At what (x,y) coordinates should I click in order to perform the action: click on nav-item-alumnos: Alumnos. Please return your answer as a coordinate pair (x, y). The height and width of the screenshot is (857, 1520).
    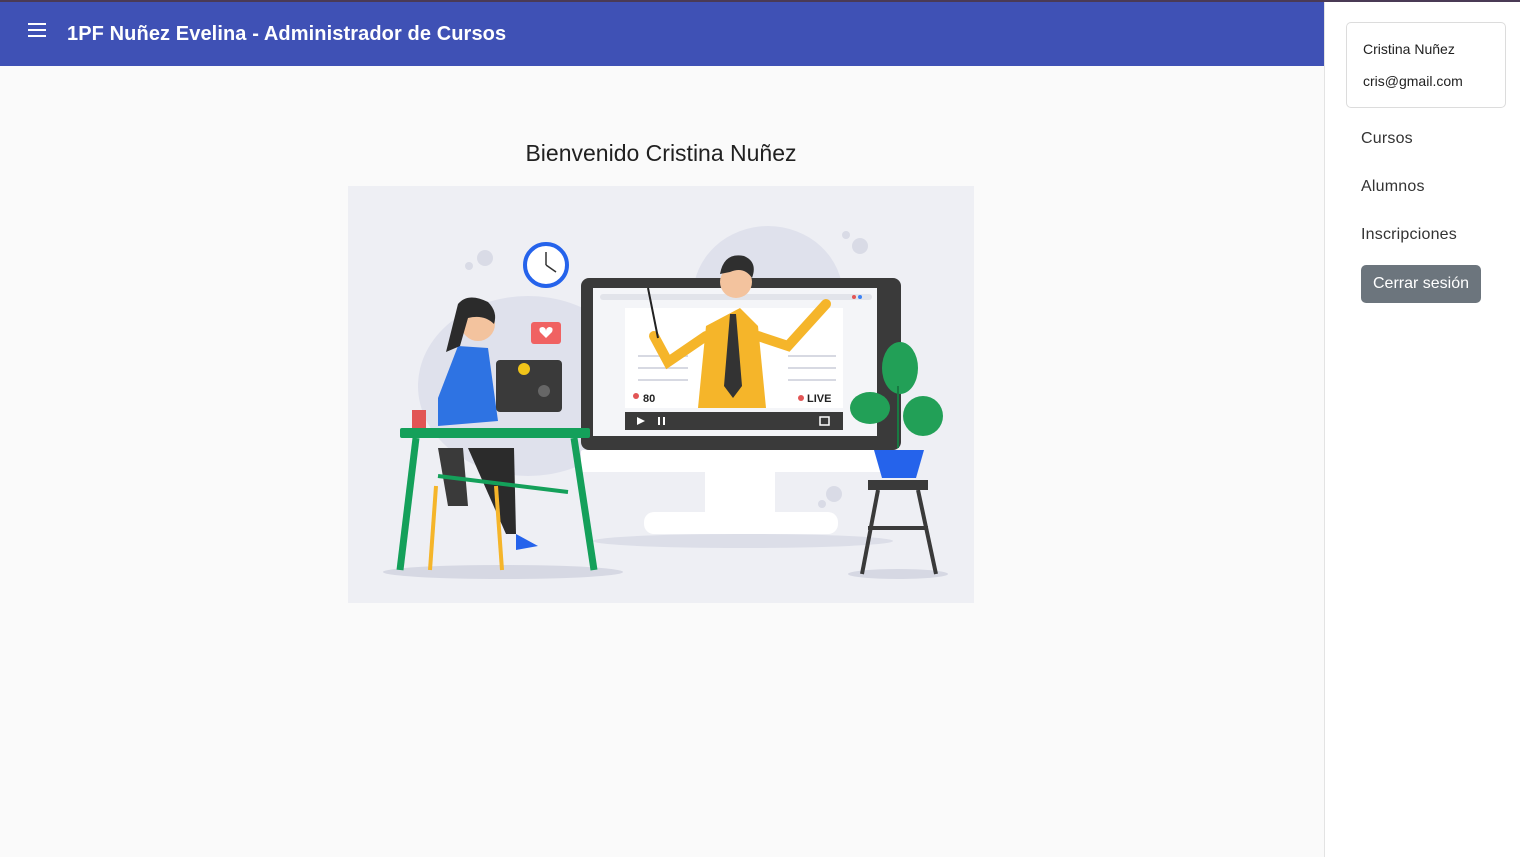
    Looking at the image, I should click on (1393, 187).